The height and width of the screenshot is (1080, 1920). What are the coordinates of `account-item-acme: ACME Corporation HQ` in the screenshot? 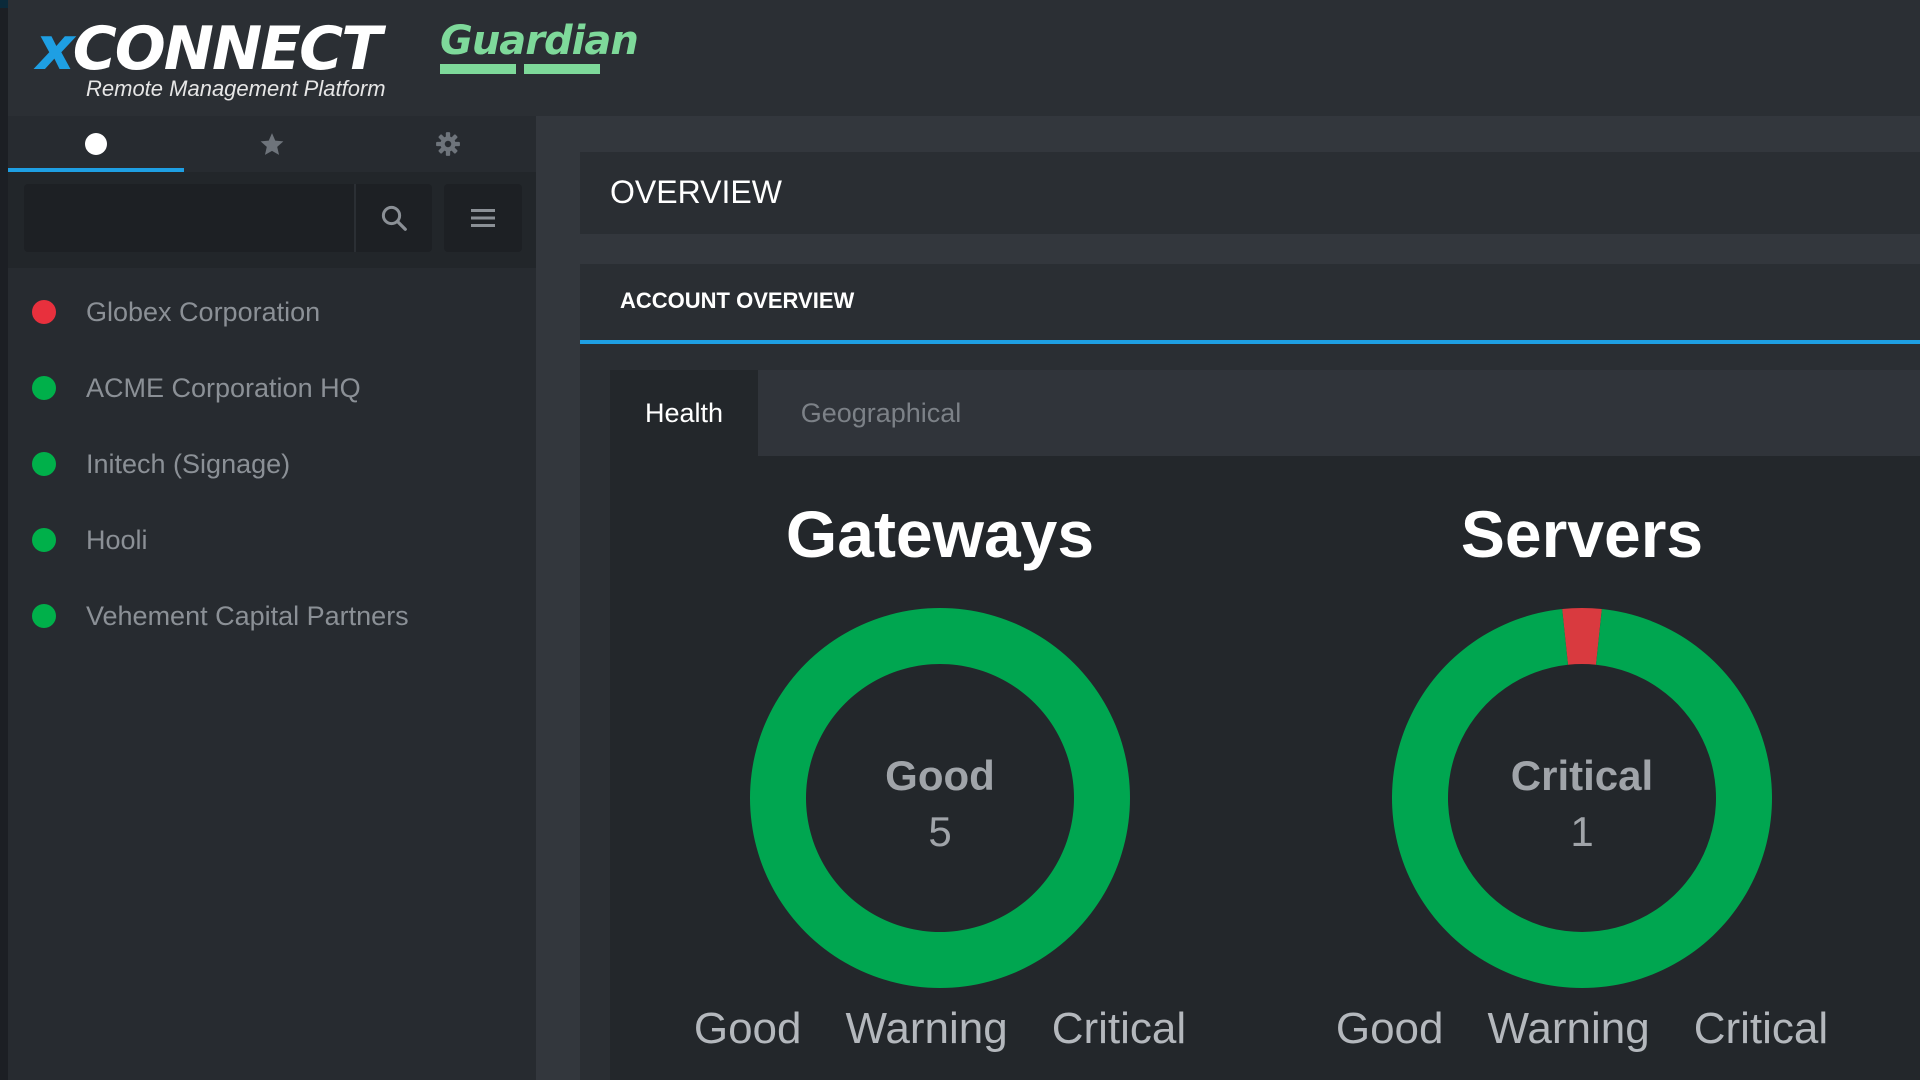 It's located at (272, 388).